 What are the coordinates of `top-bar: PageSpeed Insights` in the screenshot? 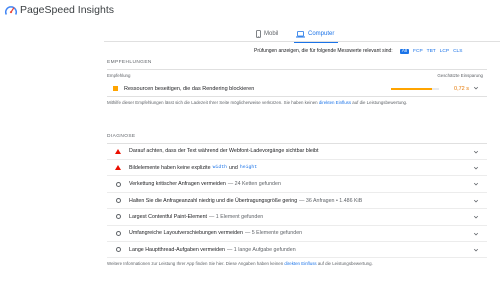 It's located at (250, 12).